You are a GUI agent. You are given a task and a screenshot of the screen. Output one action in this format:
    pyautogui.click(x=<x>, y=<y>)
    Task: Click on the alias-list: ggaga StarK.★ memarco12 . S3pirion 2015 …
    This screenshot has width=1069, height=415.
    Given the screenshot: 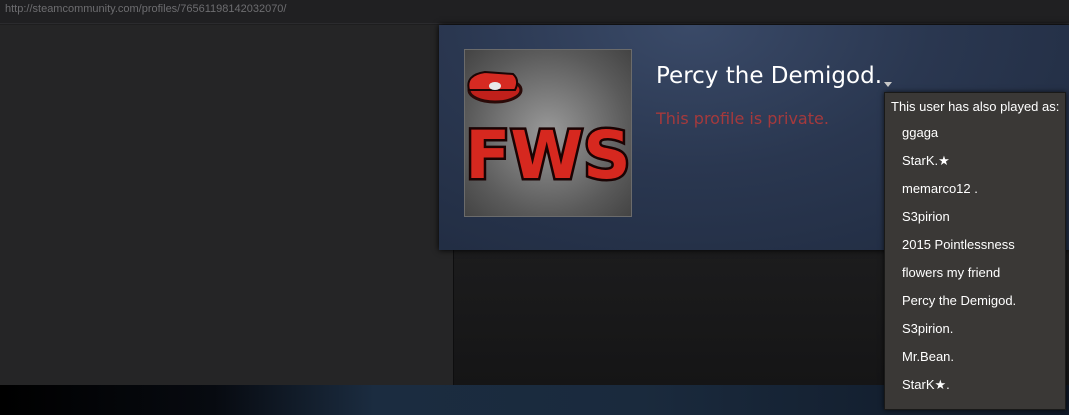 What is the action you would take?
    pyautogui.click(x=975, y=259)
    